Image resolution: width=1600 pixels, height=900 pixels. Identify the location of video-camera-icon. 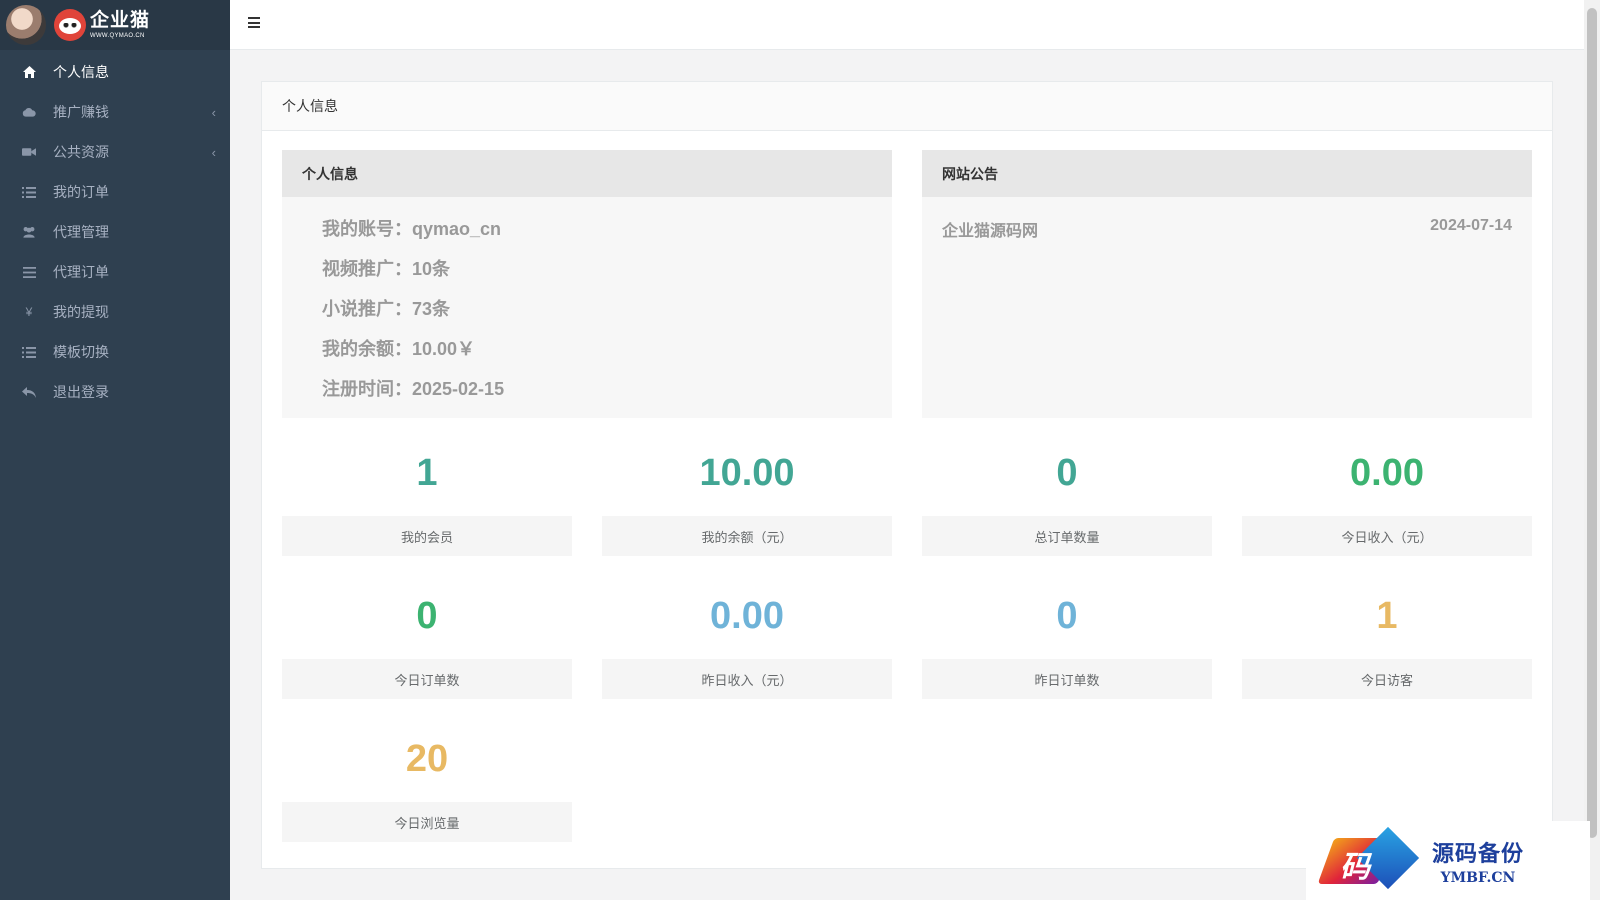
(29, 152).